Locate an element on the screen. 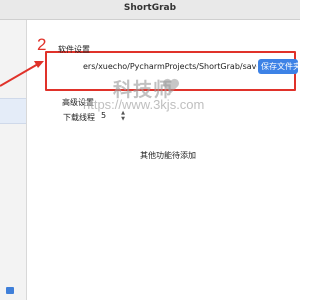 The image size is (320, 300). save-folder-button: 保存文件夹 is located at coordinates (278, 66).